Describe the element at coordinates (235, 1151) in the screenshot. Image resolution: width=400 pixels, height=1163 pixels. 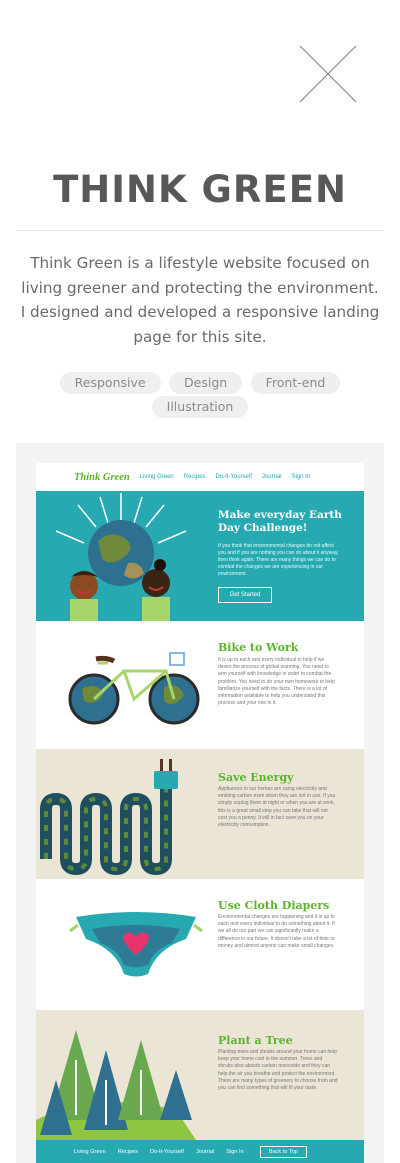
I see `footer-link-sign-in: Sign In` at that location.